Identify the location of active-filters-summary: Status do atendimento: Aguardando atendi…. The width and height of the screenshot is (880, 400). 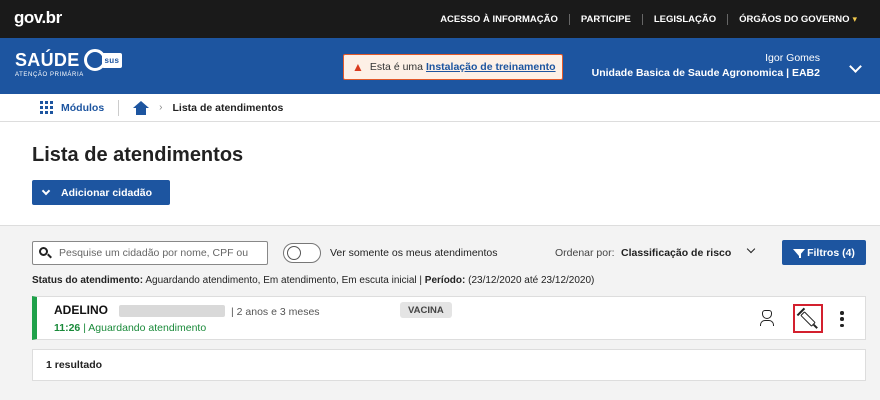
(313, 280).